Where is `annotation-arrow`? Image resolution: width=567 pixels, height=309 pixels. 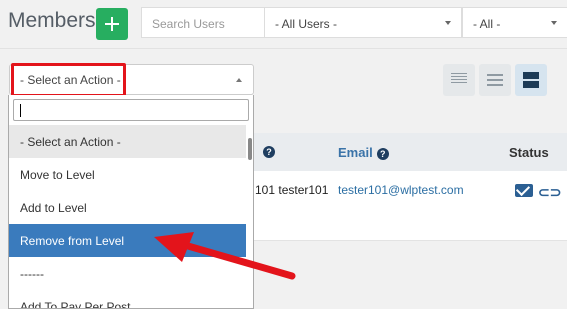
annotation-arrow is located at coordinates (225, 256).